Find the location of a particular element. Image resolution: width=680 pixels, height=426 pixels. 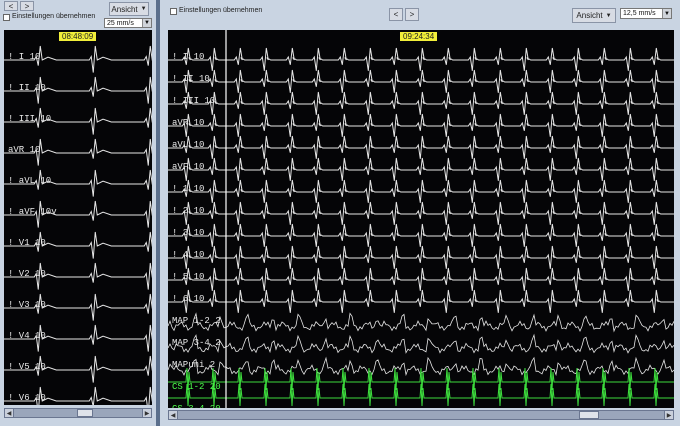

speed-select: 25 mm/s ▼ is located at coordinates (128, 23).